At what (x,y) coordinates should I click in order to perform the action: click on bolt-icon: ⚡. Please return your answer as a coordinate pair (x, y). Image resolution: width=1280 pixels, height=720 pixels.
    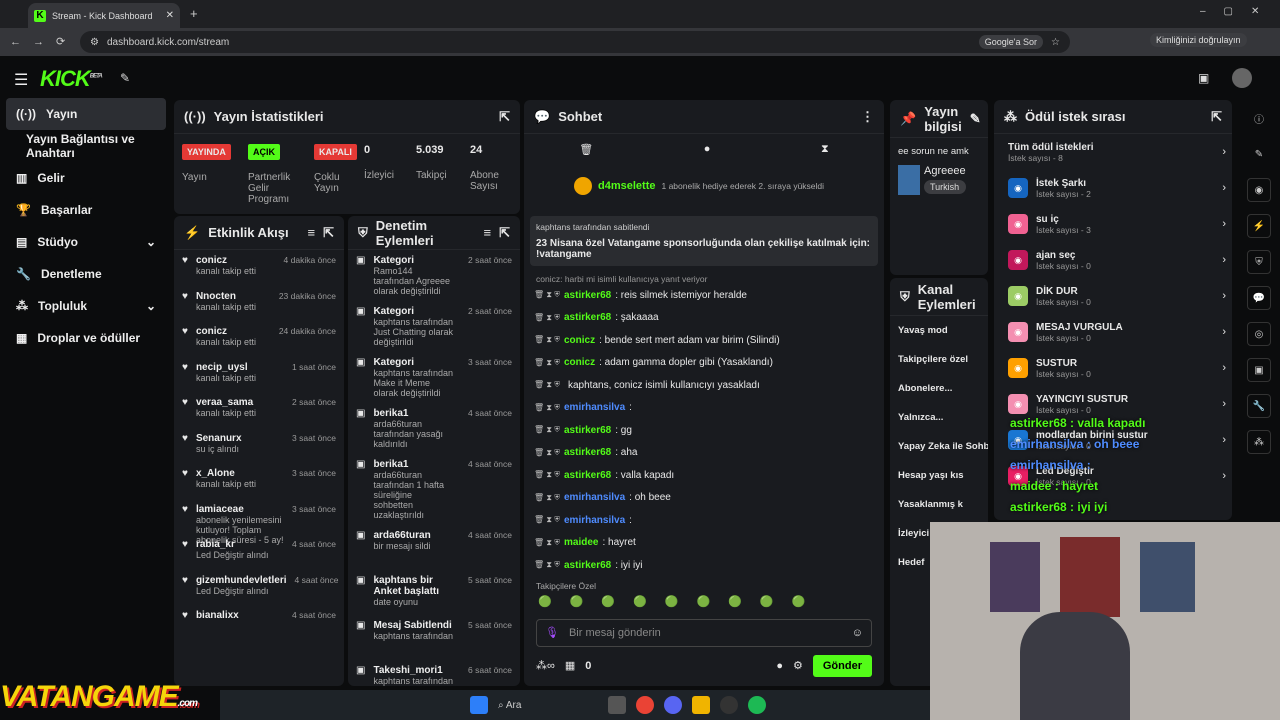
    Looking at the image, I should click on (1259, 226).